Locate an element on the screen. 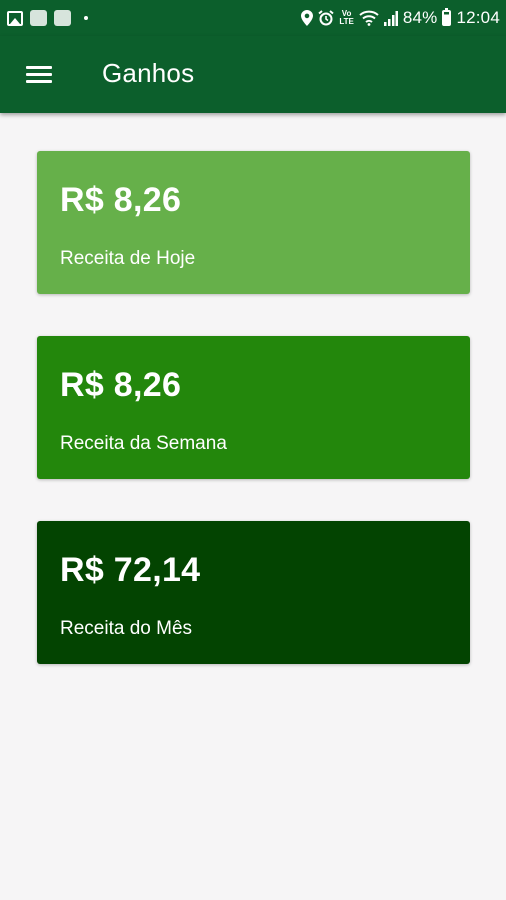  today-revenue-label: Receita de Hoje is located at coordinates (128, 258).